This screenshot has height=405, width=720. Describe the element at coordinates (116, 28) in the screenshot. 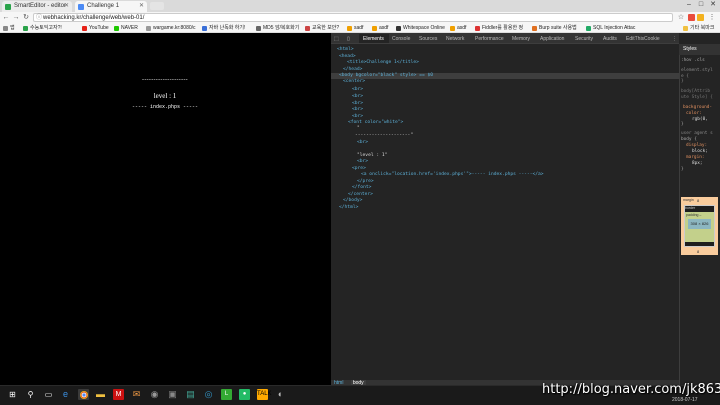

I see `naver-icon` at that location.